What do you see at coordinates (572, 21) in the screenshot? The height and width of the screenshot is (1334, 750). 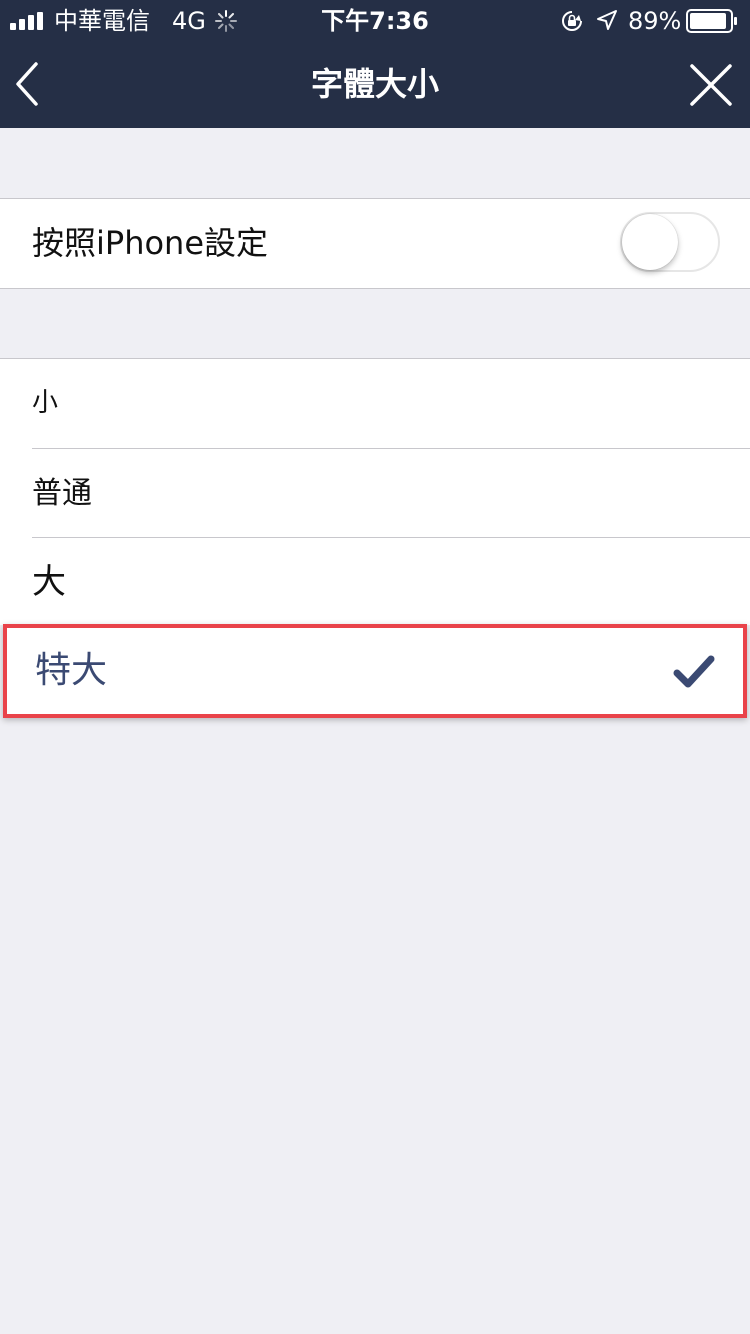 I see `rotation-lock-icon` at bounding box center [572, 21].